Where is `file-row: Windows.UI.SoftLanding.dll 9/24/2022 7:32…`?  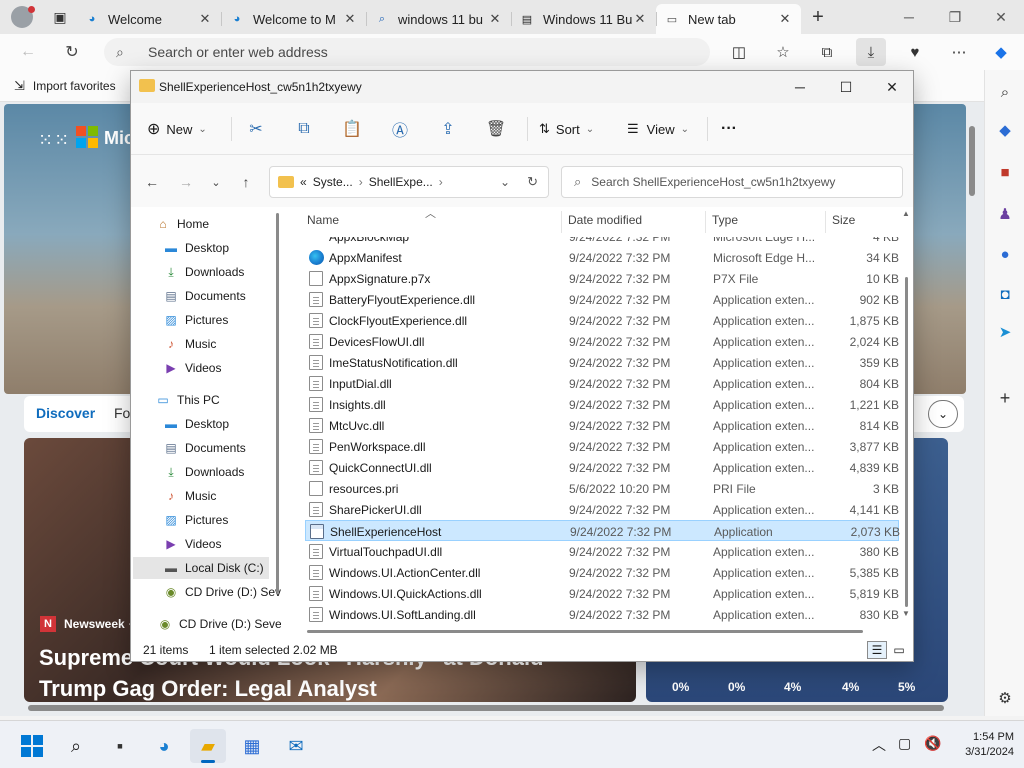 file-row: Windows.UI.SoftLanding.dll 9/24/2022 7:32… is located at coordinates (602, 614).